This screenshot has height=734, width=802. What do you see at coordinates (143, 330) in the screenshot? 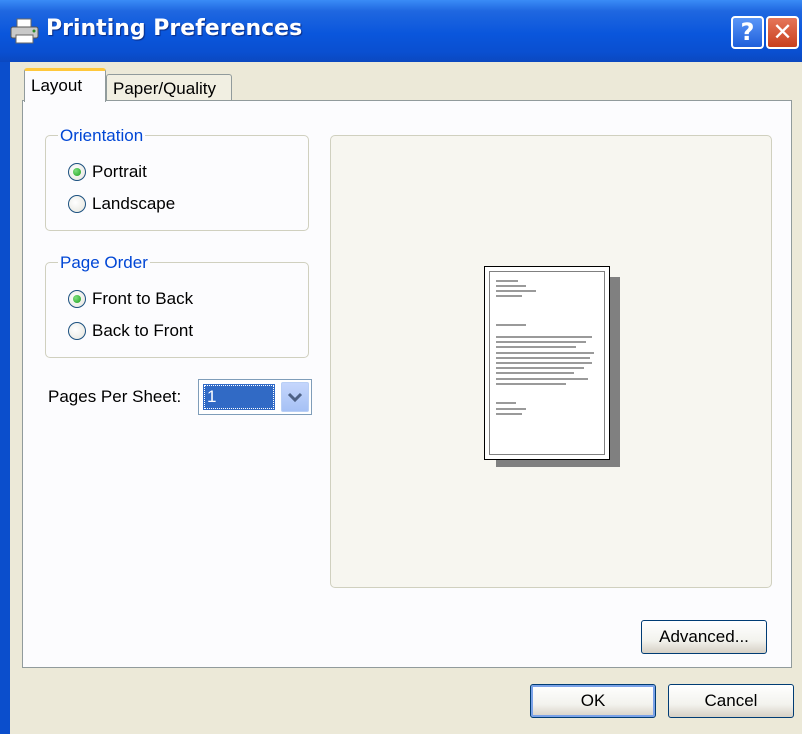
I see `radio-label-back-to-front: Back to Front` at bounding box center [143, 330].